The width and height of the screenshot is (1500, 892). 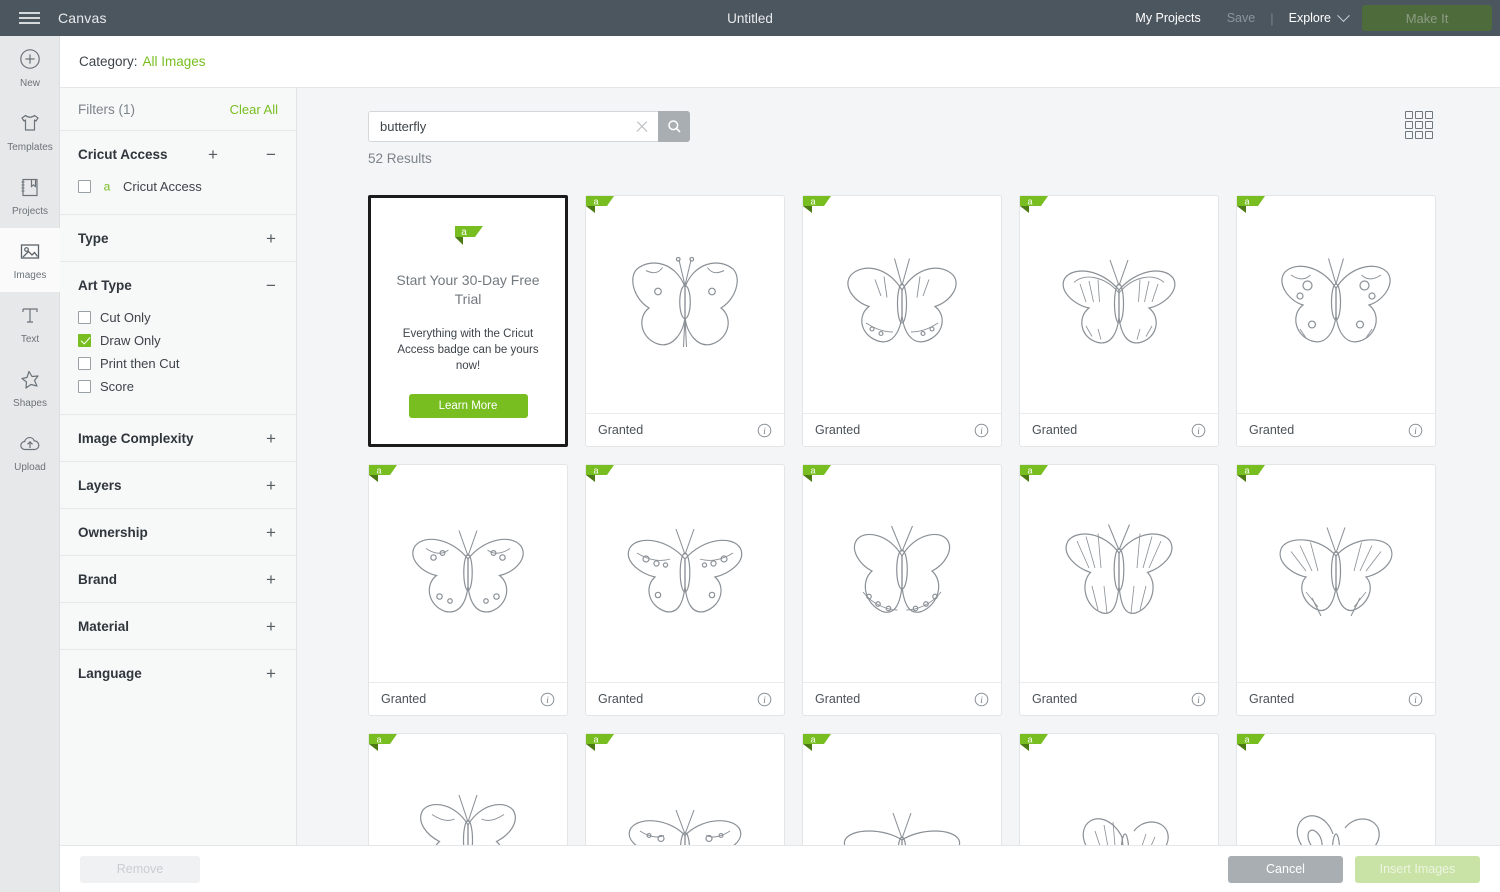 I want to click on card-footer: Granted i, so click(x=902, y=698).